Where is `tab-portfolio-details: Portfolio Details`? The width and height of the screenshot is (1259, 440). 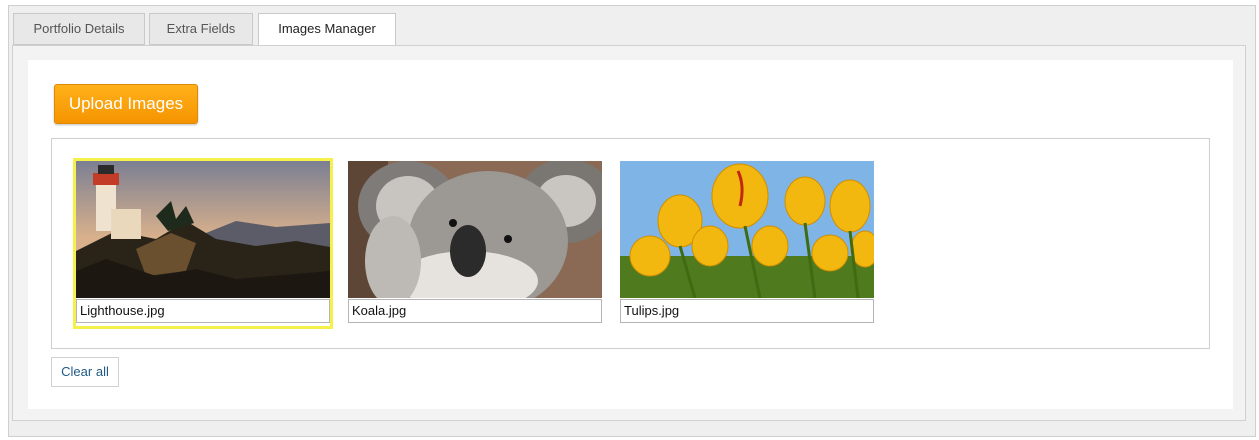 tab-portfolio-details: Portfolio Details is located at coordinates (79, 29).